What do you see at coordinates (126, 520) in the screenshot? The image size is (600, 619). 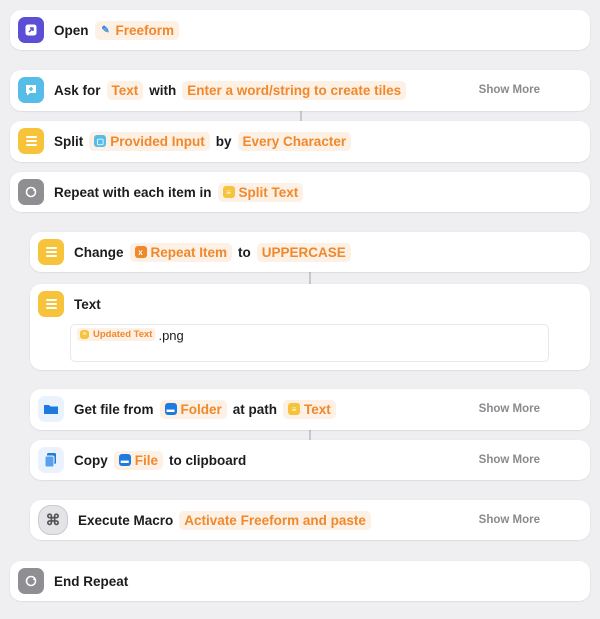 I see `action-label: Execute Macro` at bounding box center [126, 520].